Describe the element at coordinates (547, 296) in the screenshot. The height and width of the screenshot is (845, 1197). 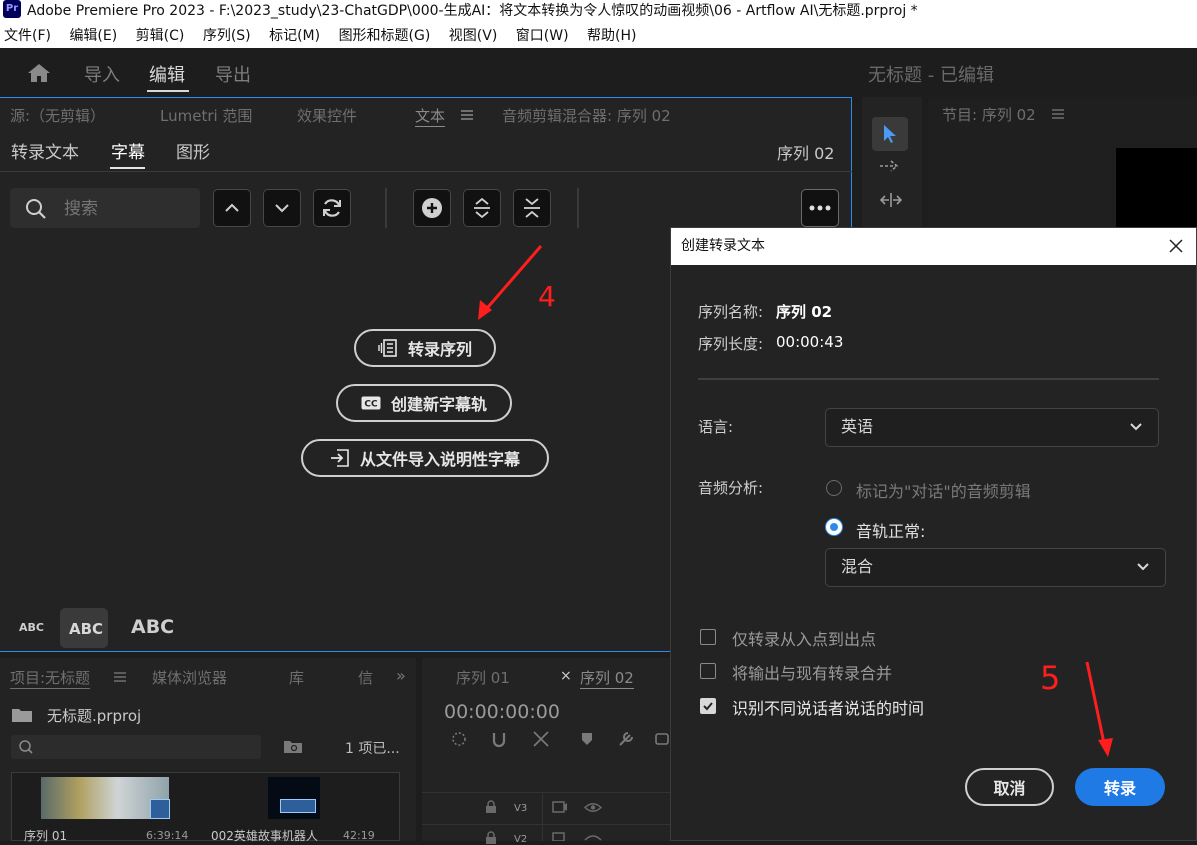
I see `annotation-step-4: 4` at that location.